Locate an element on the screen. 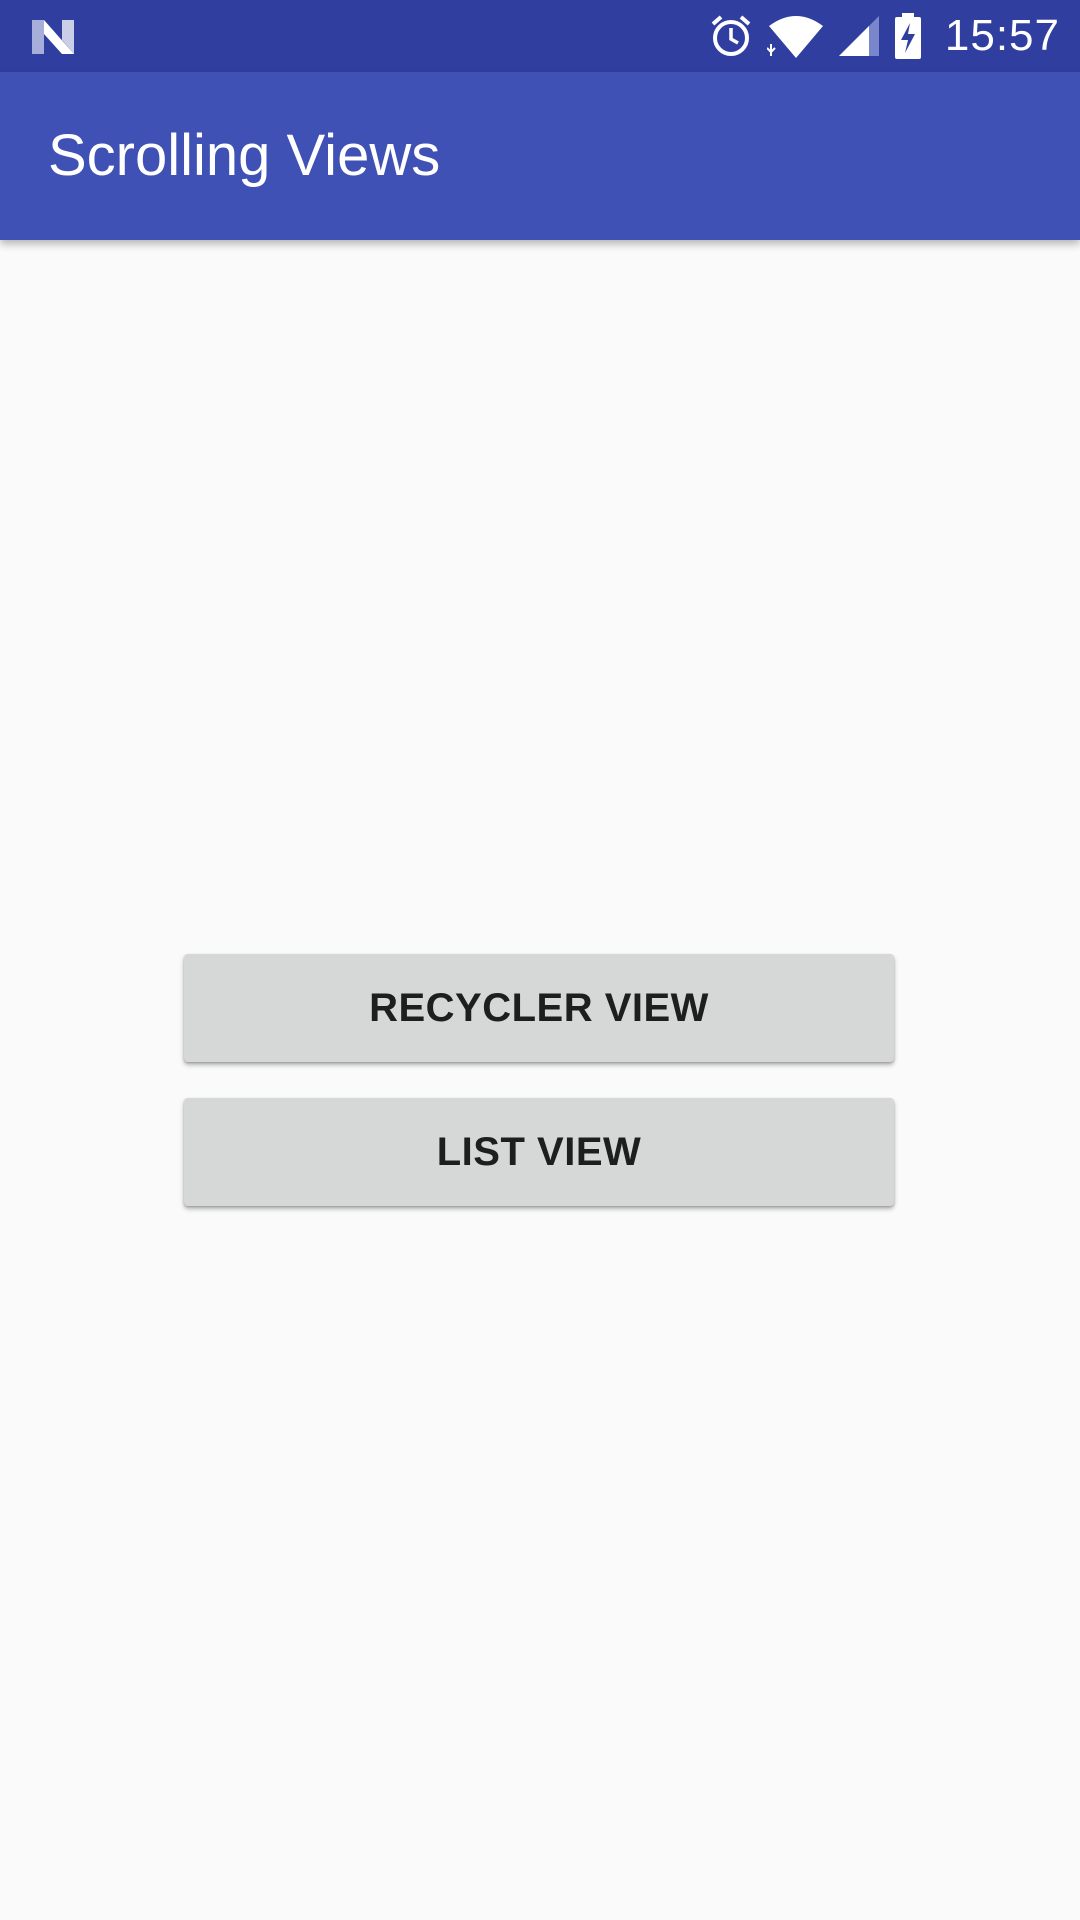 The width and height of the screenshot is (1080, 1920). app-title: Scrolling Views is located at coordinates (244, 155).